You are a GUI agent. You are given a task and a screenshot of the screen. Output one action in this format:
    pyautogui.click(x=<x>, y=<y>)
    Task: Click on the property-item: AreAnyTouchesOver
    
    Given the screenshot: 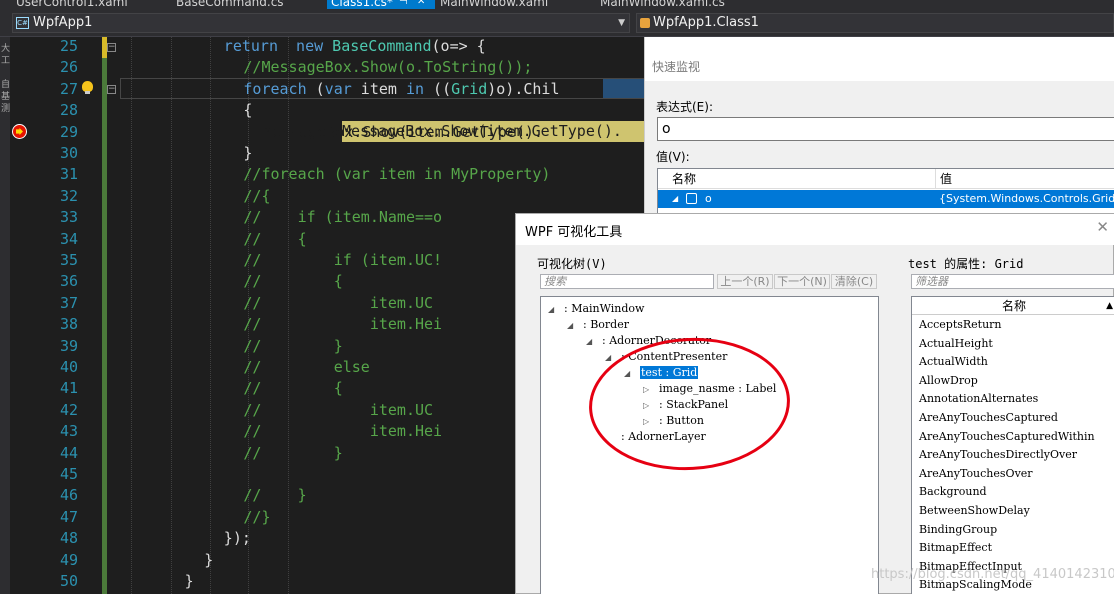 What is the action you would take?
    pyautogui.click(x=976, y=474)
    